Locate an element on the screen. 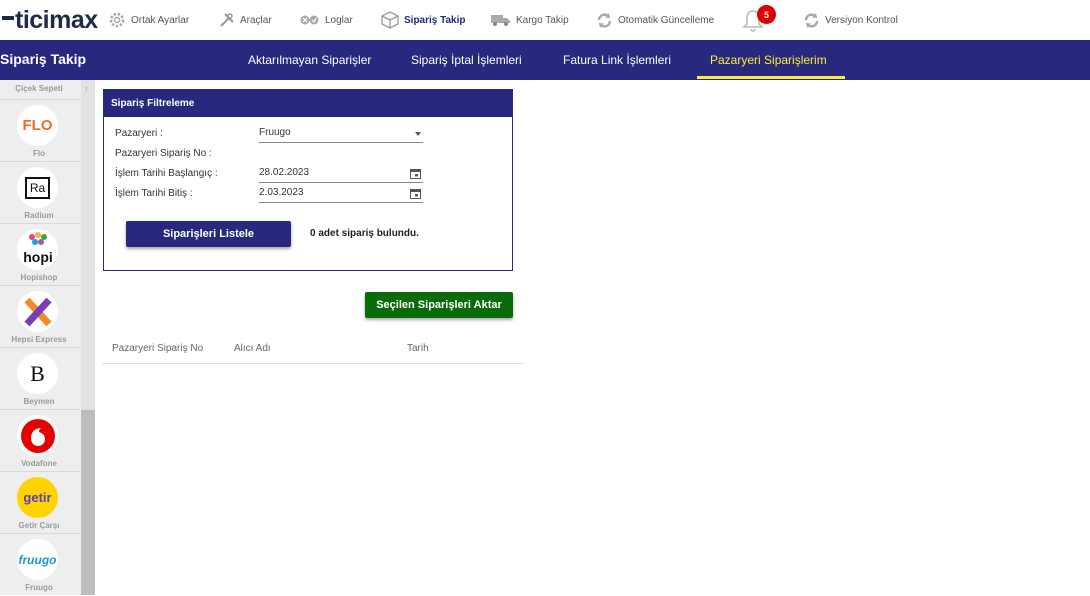 This screenshot has width=1090, height=596. topnav-label: Loglar is located at coordinates (339, 20).